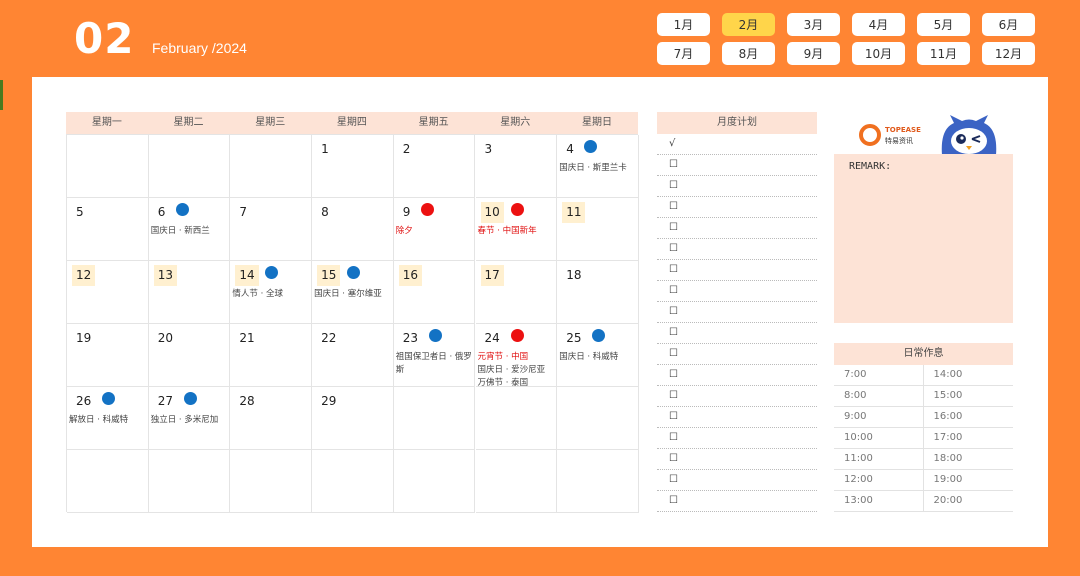 The height and width of the screenshot is (576, 1080). I want to click on day-events: 国庆日 · 科威特, so click(597, 357).